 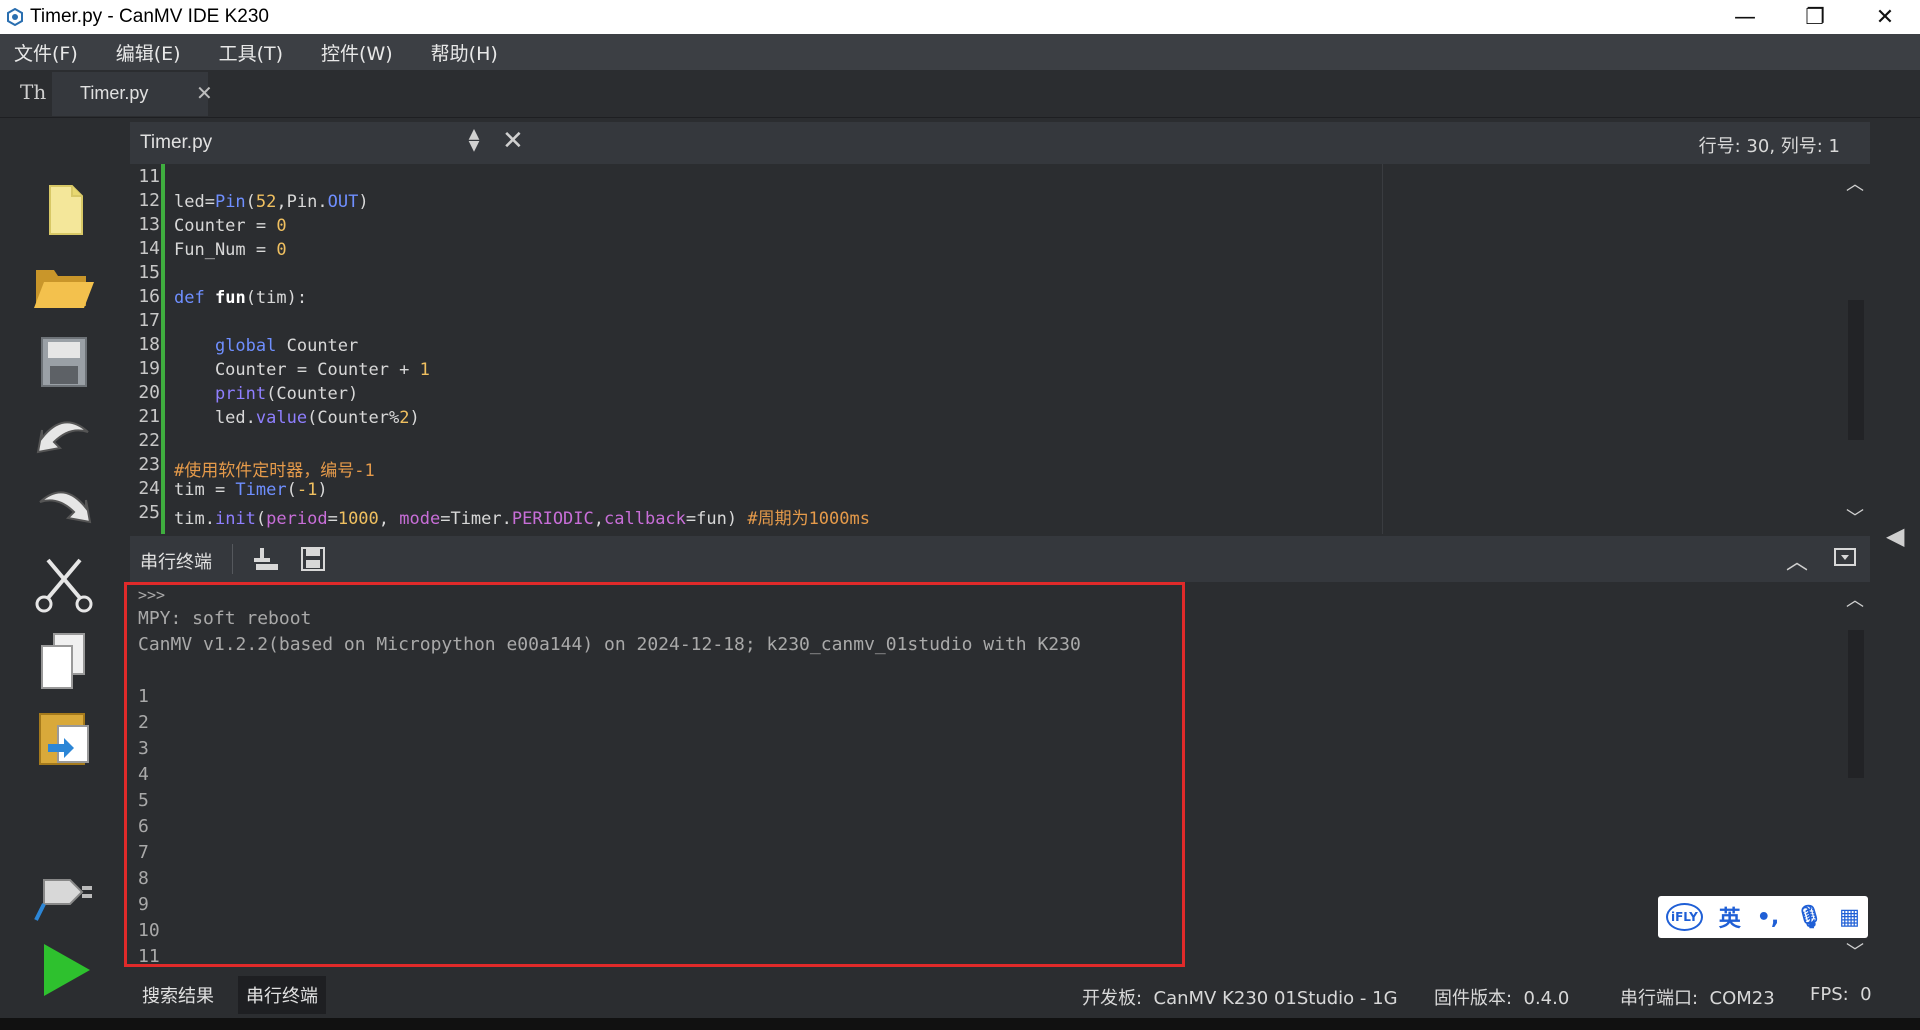 What do you see at coordinates (149, 488) in the screenshot?
I see `line-number: 24` at bounding box center [149, 488].